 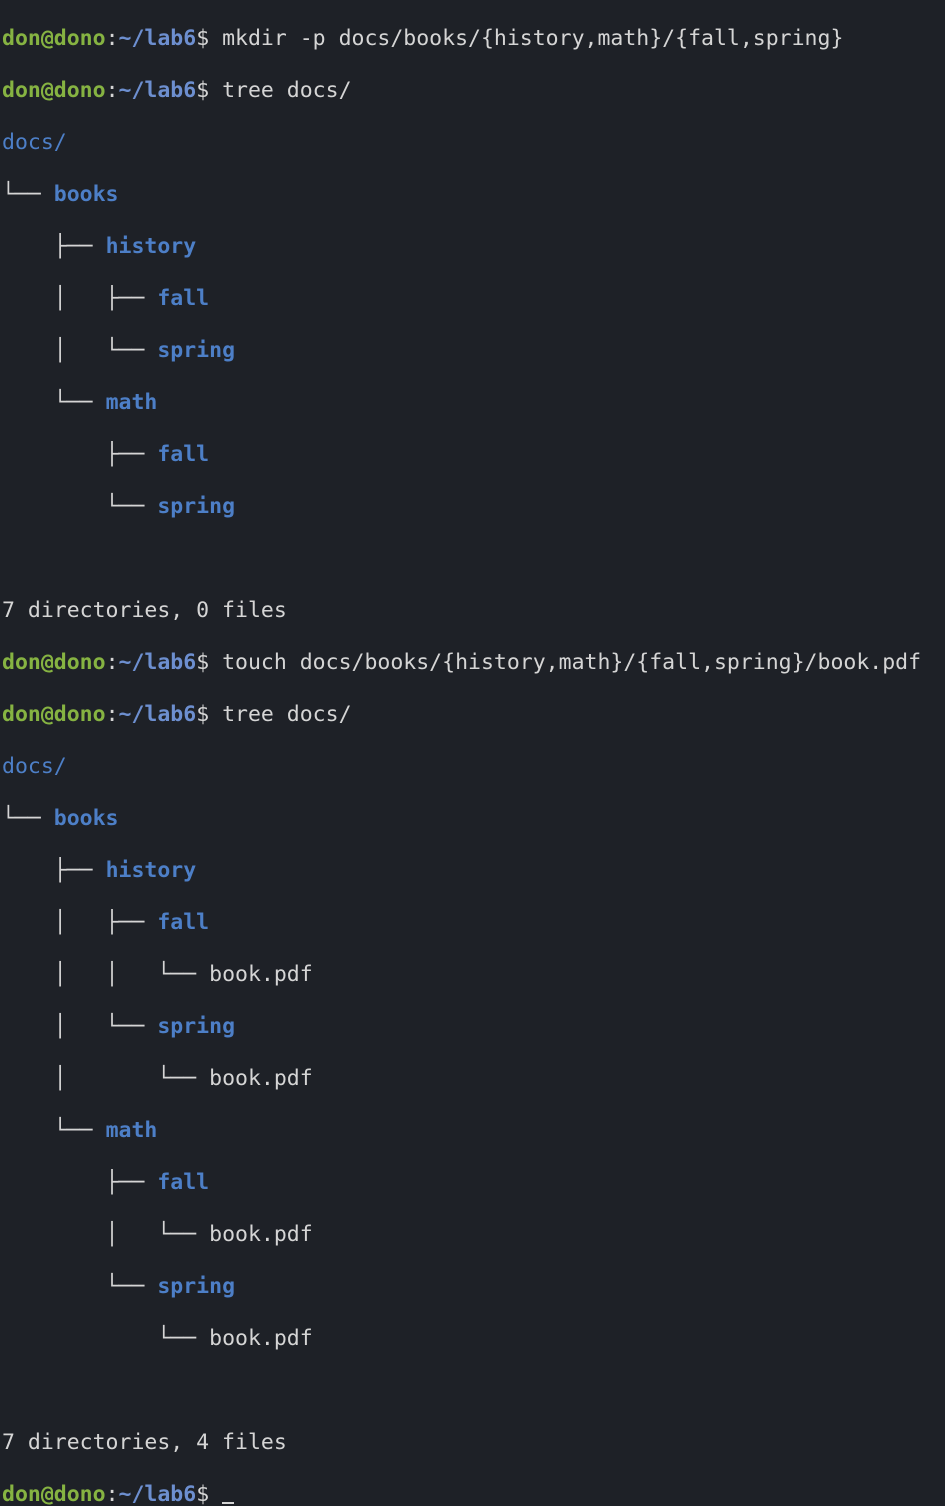 I want to click on prompt-line: don@dono:~/lab6$ tree docs/, so click(x=472, y=91).